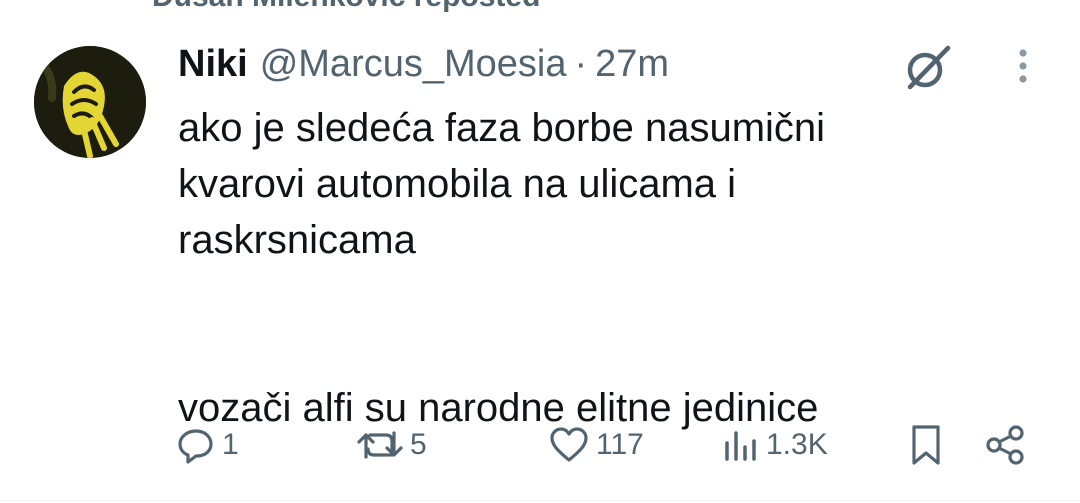  I want to click on share-icon, so click(1005, 445).